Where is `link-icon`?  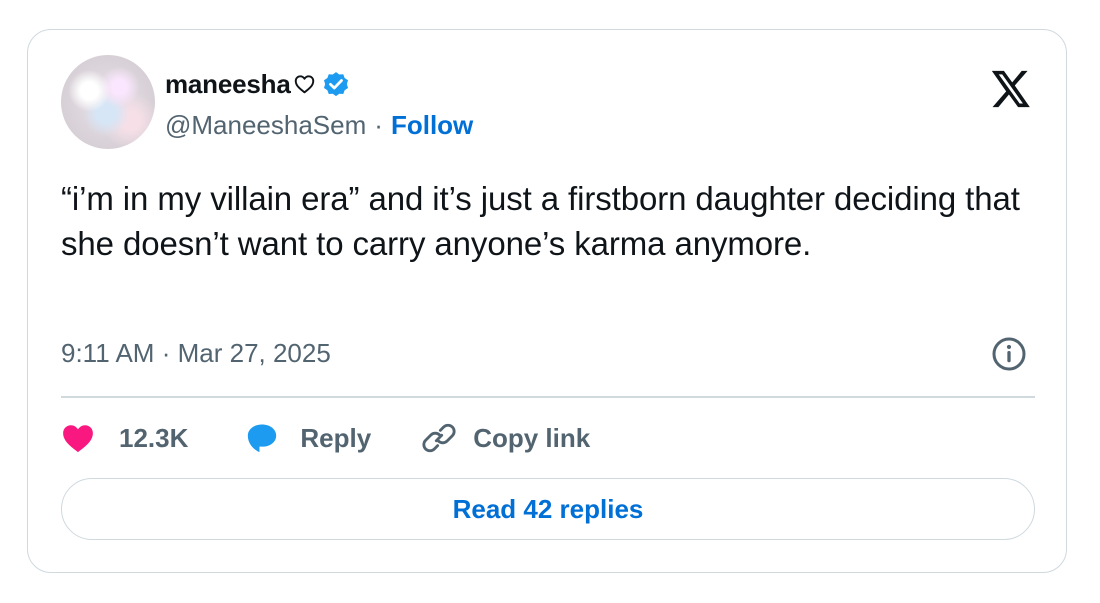 link-icon is located at coordinates (439, 438).